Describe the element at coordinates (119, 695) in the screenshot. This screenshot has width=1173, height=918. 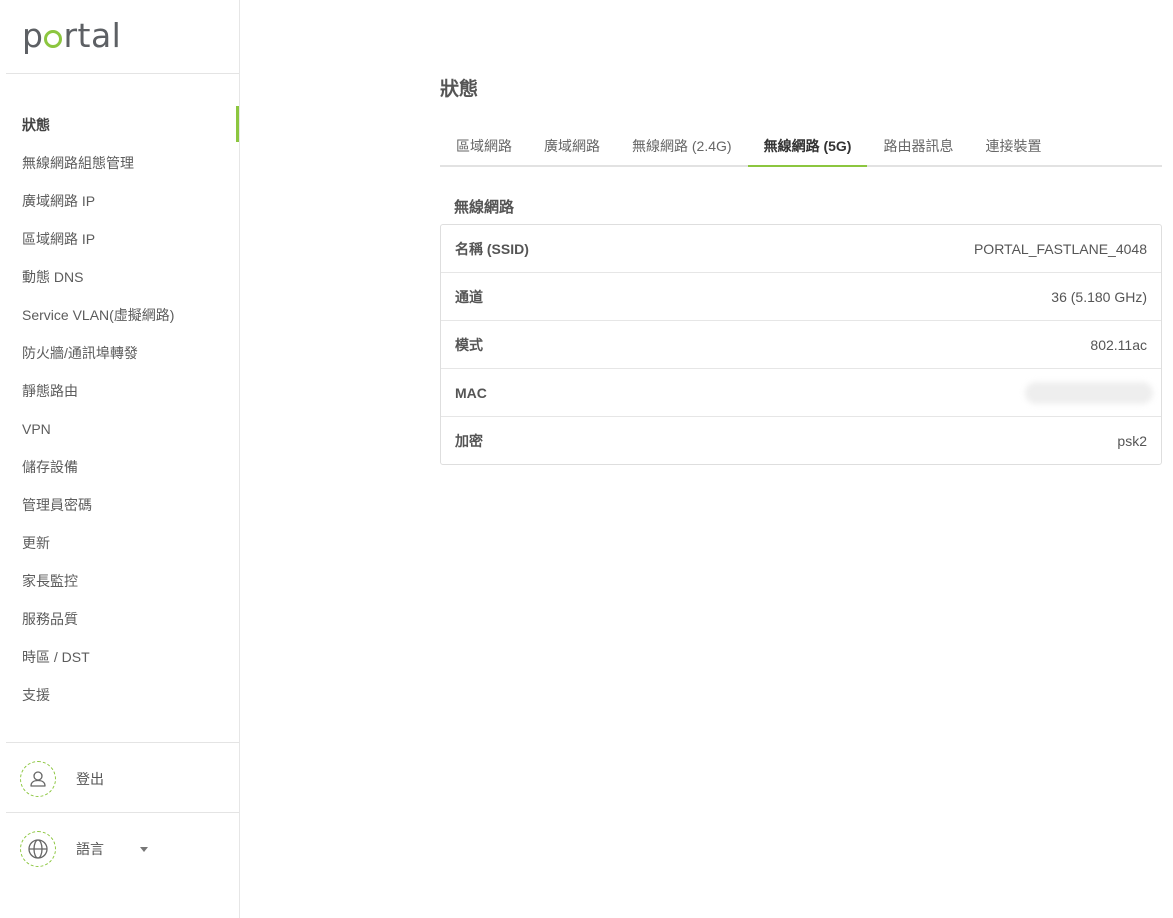
I see `sidebar-item-support: 支援` at that location.